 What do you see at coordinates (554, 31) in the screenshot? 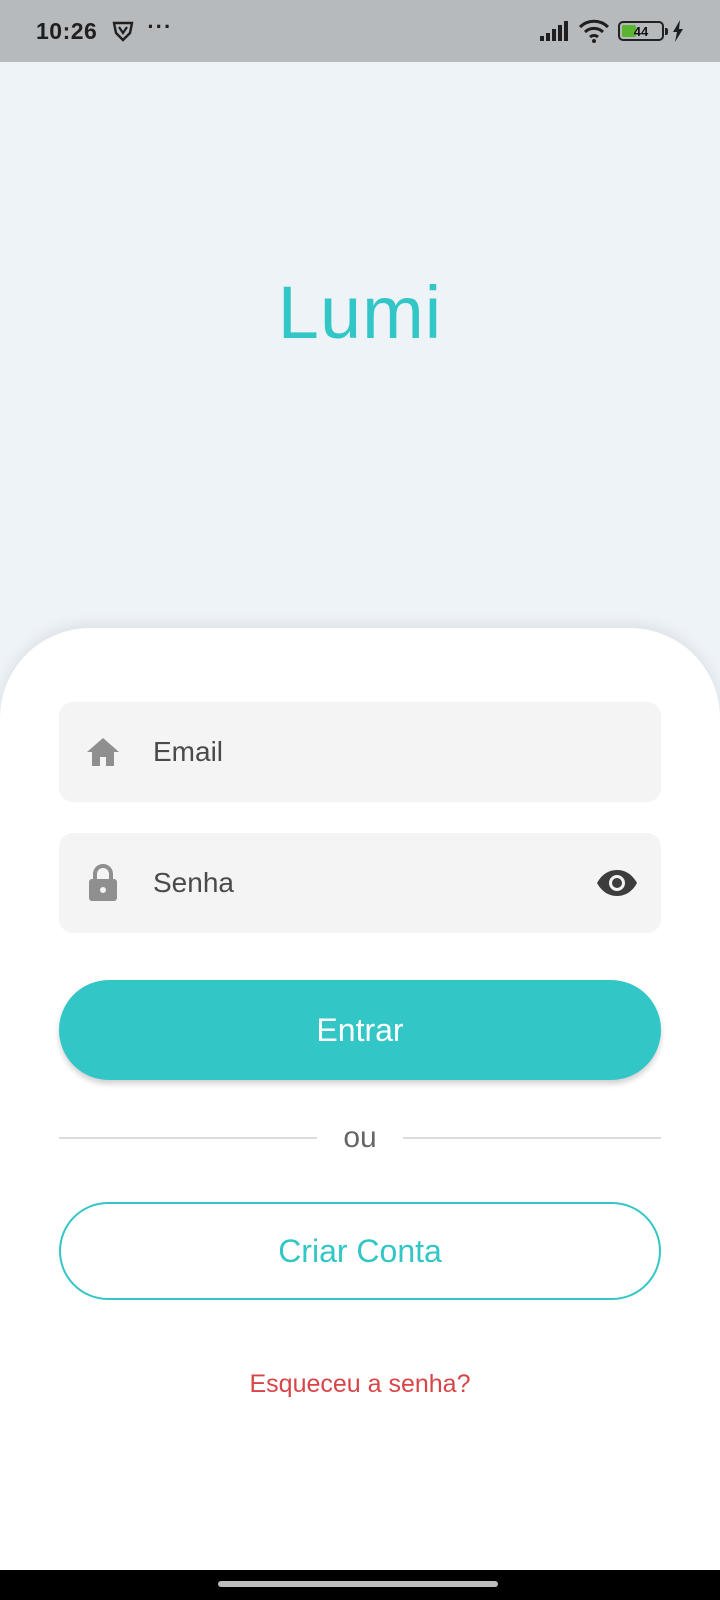
I see `signal-icon` at bounding box center [554, 31].